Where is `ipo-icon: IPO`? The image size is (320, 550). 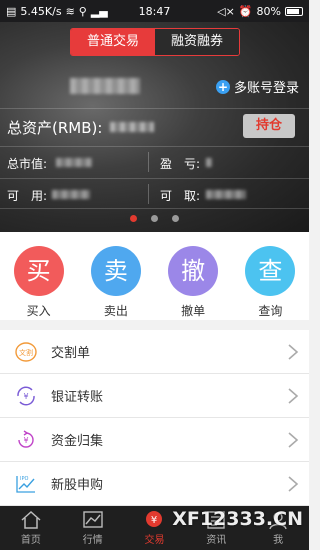 ipo-icon: IPO is located at coordinates (25, 484).